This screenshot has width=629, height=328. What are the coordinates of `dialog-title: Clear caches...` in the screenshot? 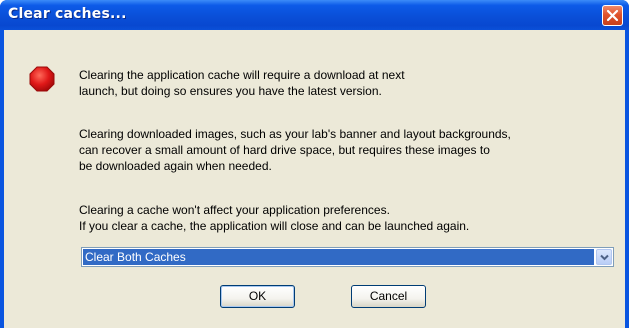 It's located at (67, 14).